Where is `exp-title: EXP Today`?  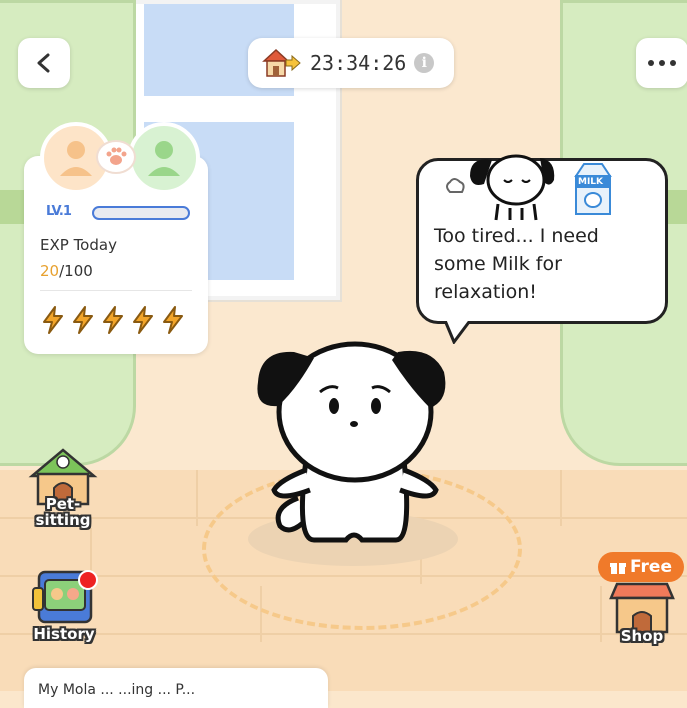 exp-title: EXP Today is located at coordinates (78, 245).